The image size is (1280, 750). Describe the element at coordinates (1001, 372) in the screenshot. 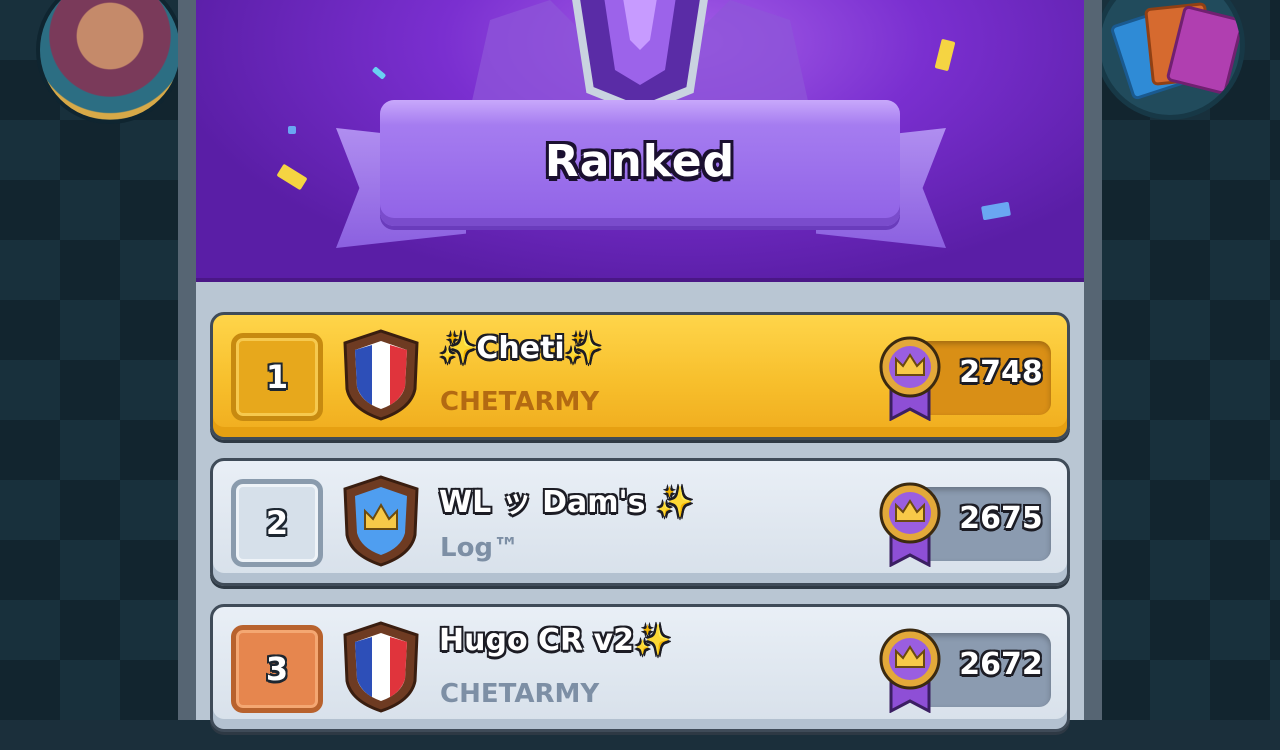

I see `trophy-count: 2748` at that location.